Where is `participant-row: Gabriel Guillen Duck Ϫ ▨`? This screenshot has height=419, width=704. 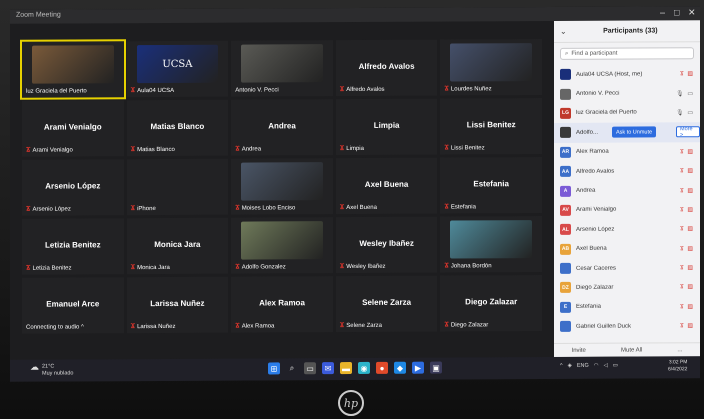
participant-row: Gabriel Guillen Duck Ϫ ▨ is located at coordinates (627, 326).